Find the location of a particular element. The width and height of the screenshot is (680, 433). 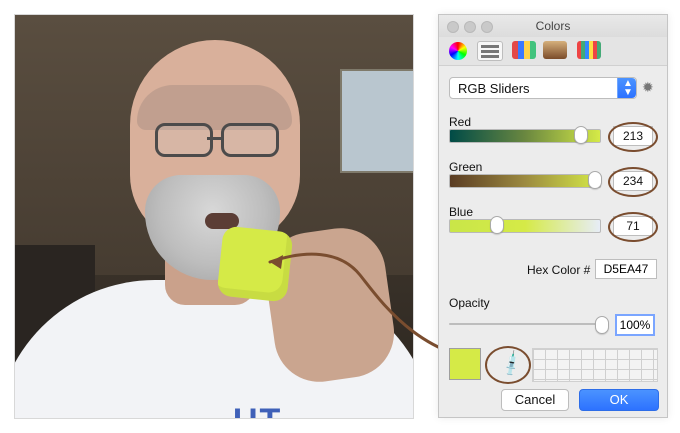

red-slider-thumb is located at coordinates (581, 135).